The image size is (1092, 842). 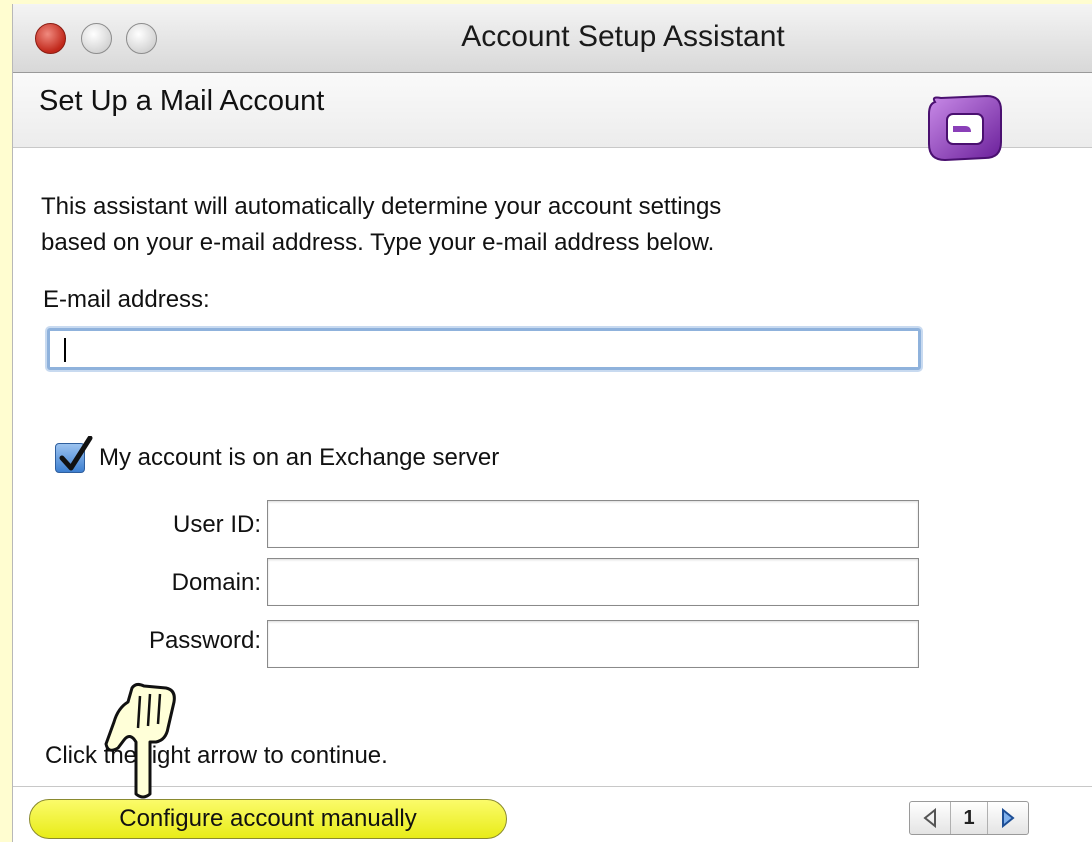 What do you see at coordinates (268, 819) in the screenshot?
I see `configure-manually-button: Configure account manually` at bounding box center [268, 819].